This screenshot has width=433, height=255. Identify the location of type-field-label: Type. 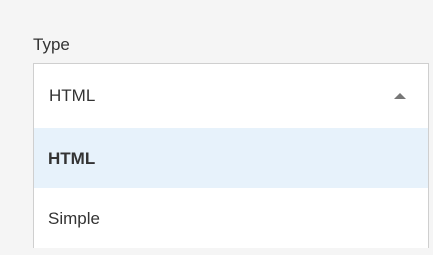
(51, 44).